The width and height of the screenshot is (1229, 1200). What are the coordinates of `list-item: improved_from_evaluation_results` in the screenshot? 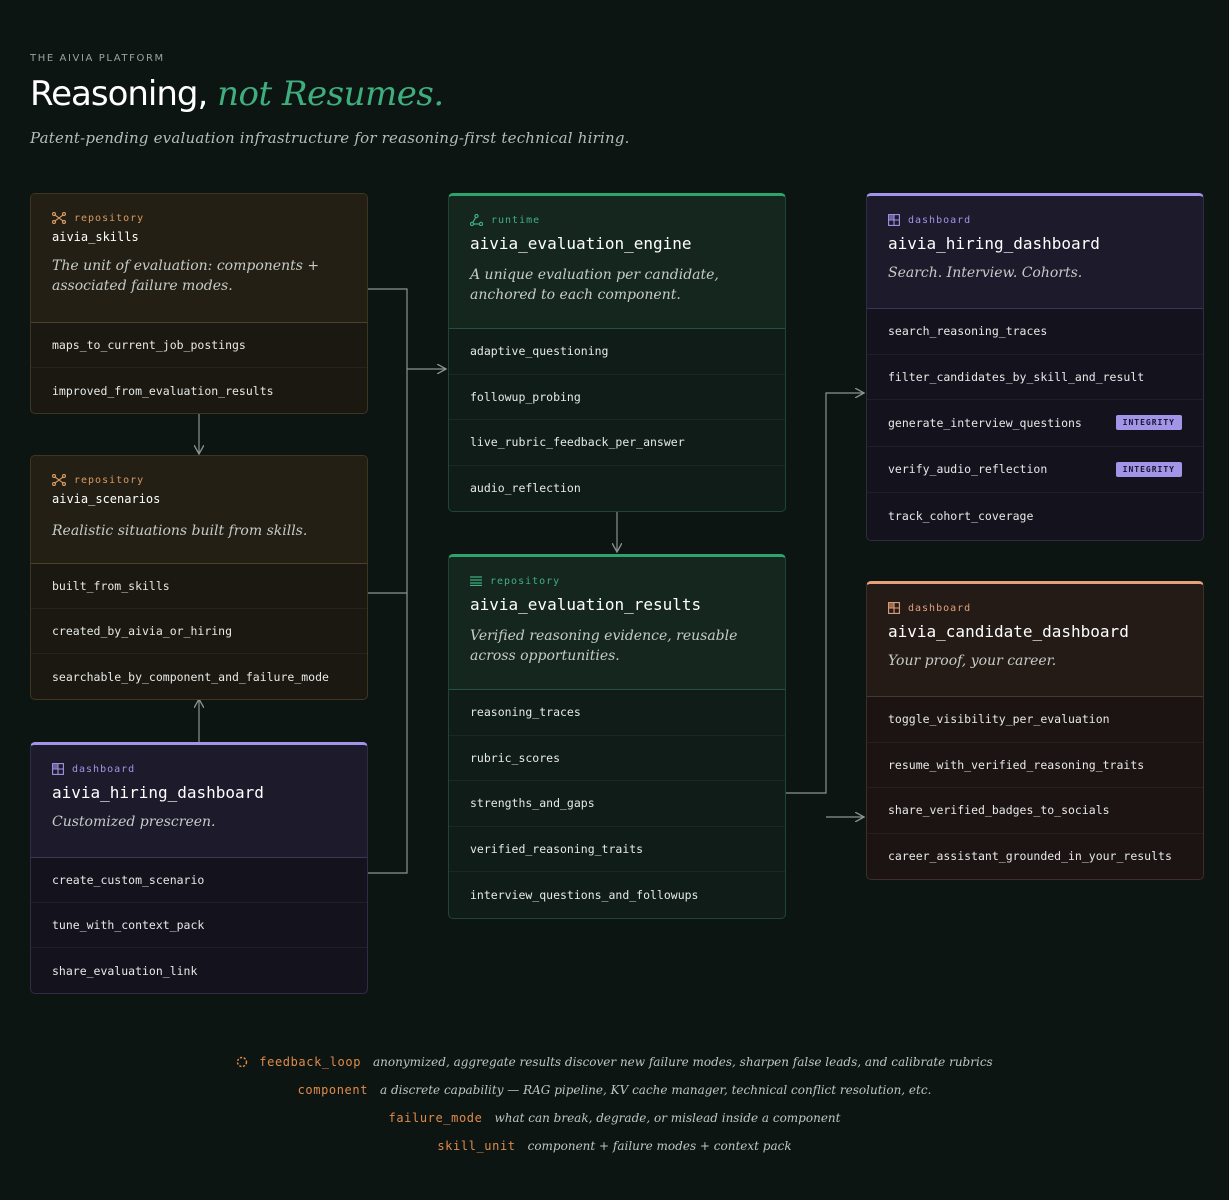 It's located at (199, 390).